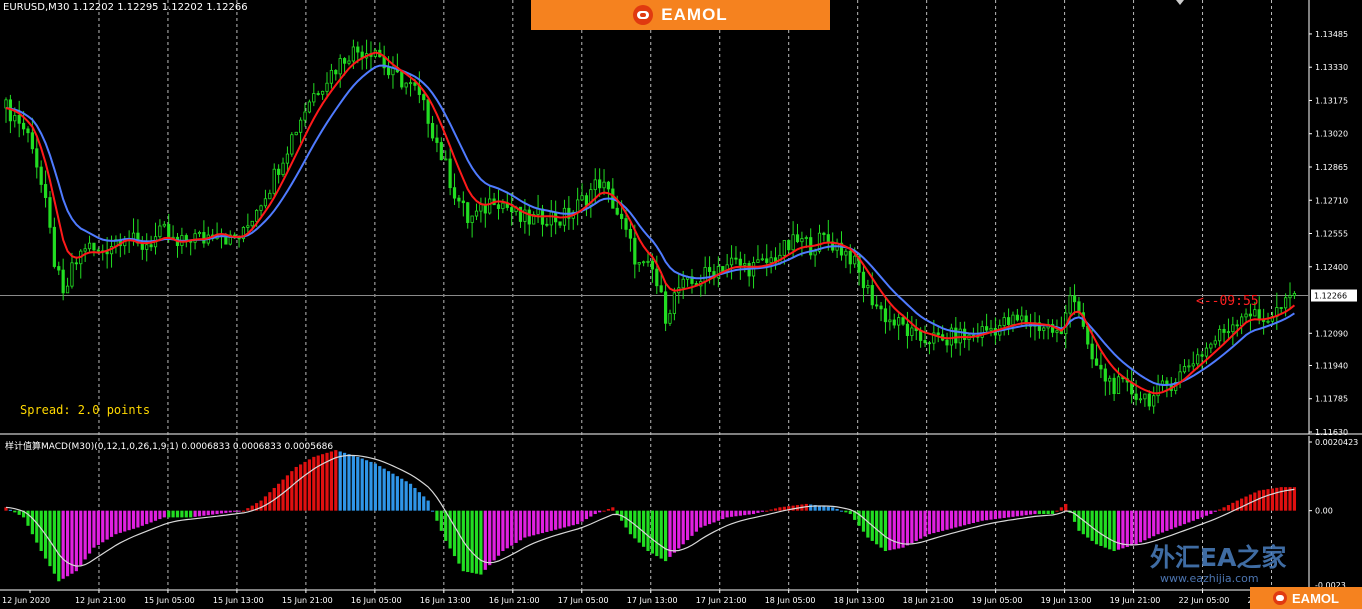 The width and height of the screenshot is (1362, 609). I want to click on time-tick-label: 12 Jun 21:00, so click(100, 600).